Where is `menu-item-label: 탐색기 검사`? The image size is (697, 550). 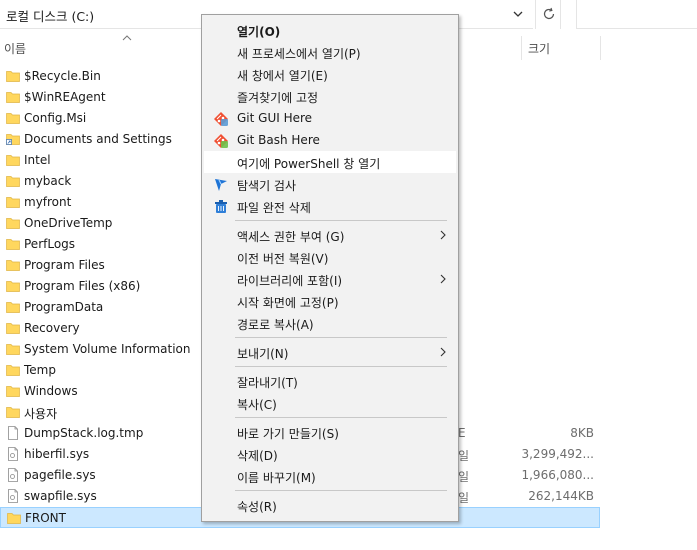 menu-item-label: 탐색기 검사 is located at coordinates (267, 186).